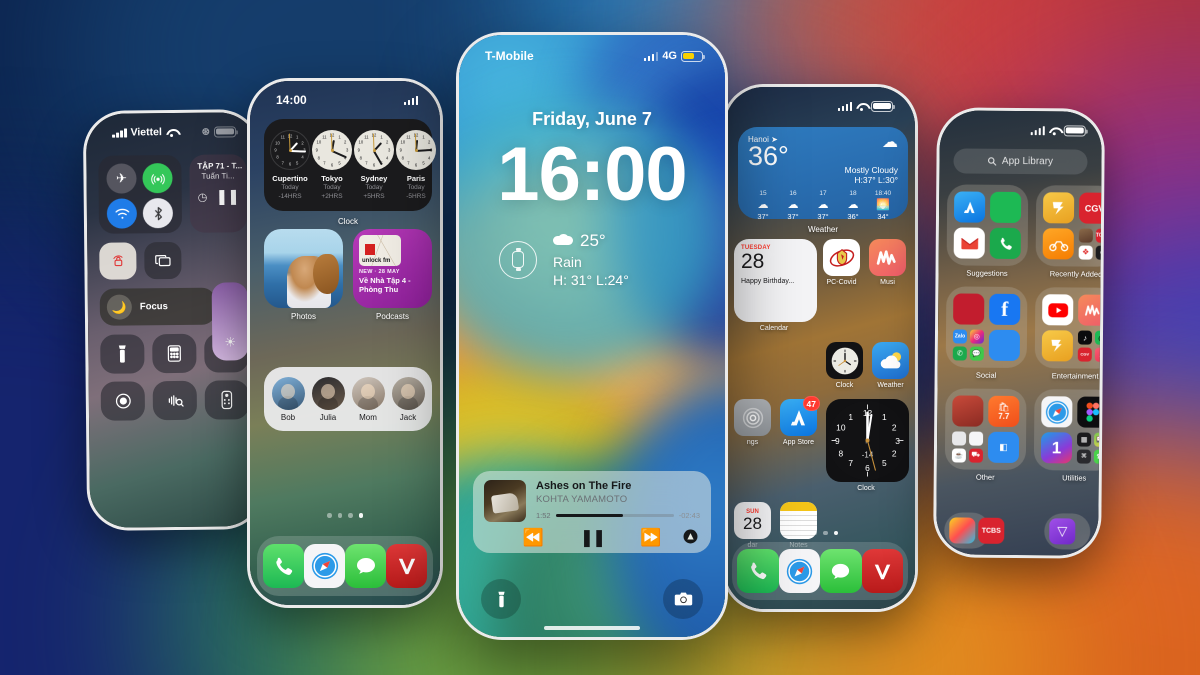 The height and width of the screenshot is (675, 1200). I want to click on app-label: Weather, so click(890, 385).